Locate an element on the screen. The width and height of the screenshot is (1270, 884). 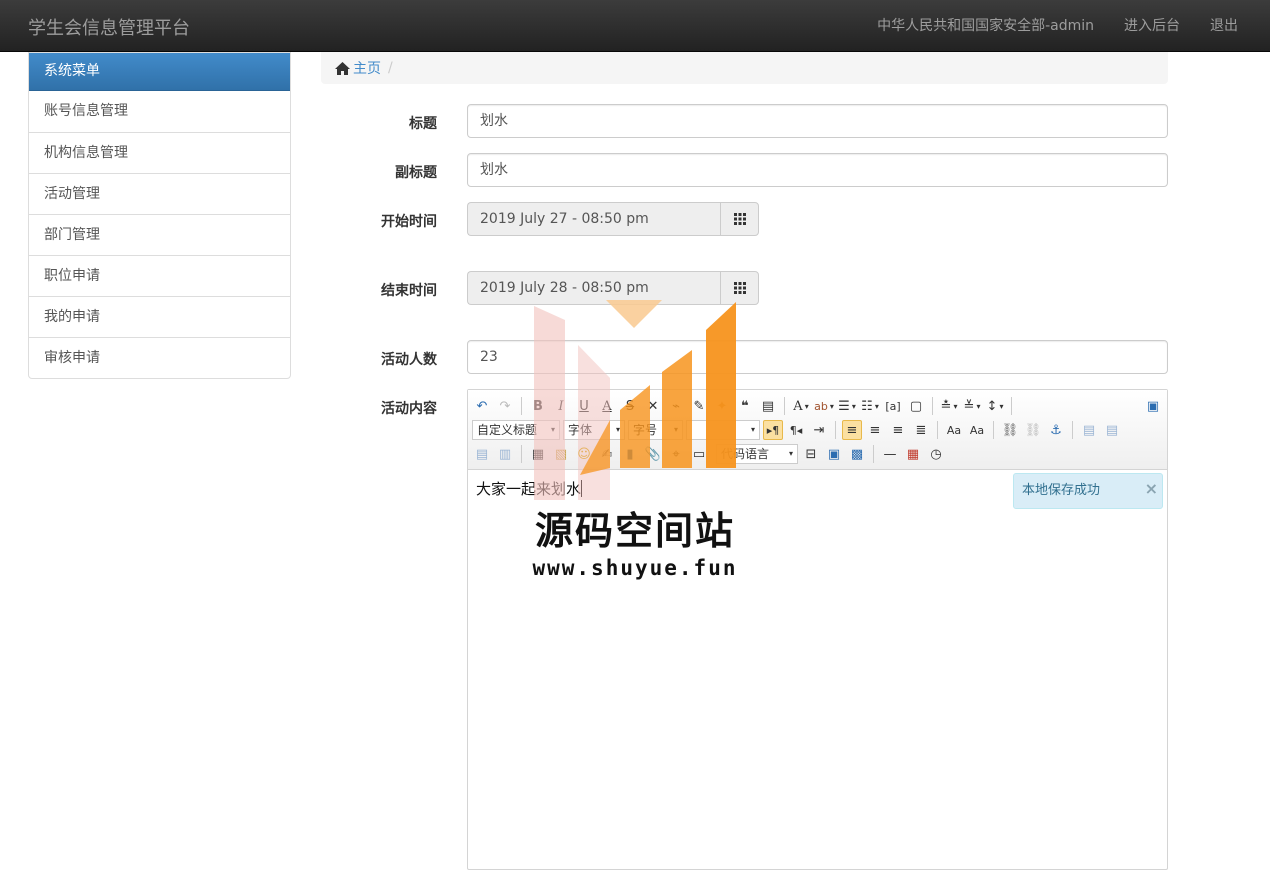
remove-format-icon: ✕ is located at coordinates (653, 406).